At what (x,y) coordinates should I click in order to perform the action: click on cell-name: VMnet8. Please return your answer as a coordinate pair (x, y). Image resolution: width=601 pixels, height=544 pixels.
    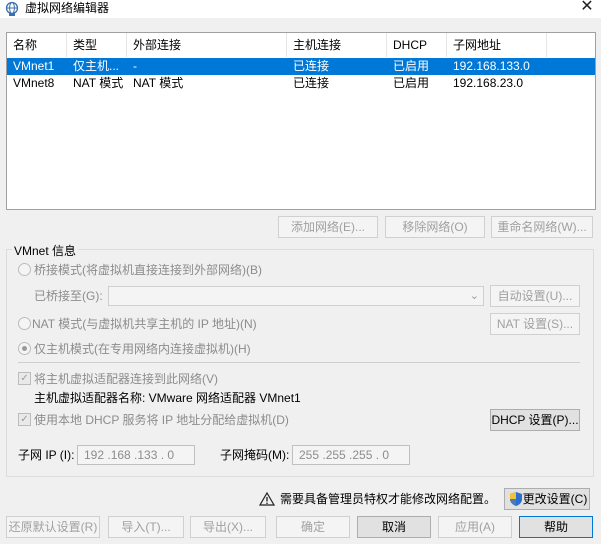
    Looking at the image, I should click on (34, 83).